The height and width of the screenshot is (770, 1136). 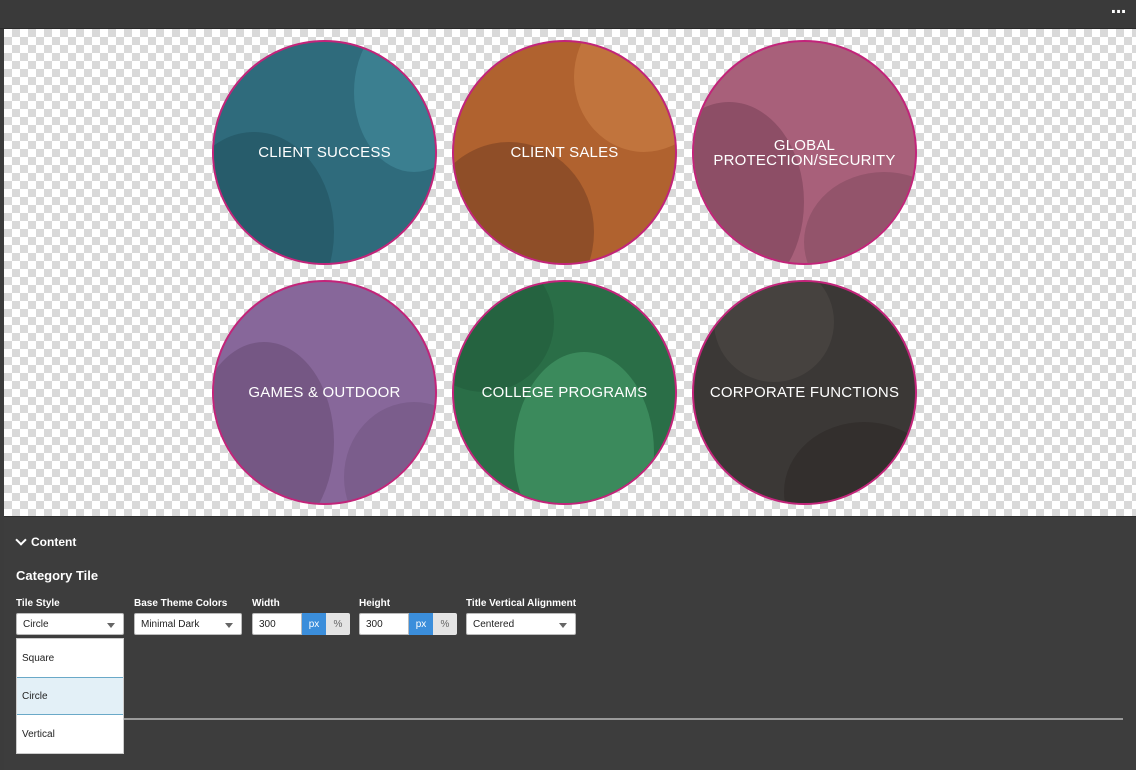 What do you see at coordinates (170, 624) in the screenshot?
I see `base-theme-value: Minimal Dark` at bounding box center [170, 624].